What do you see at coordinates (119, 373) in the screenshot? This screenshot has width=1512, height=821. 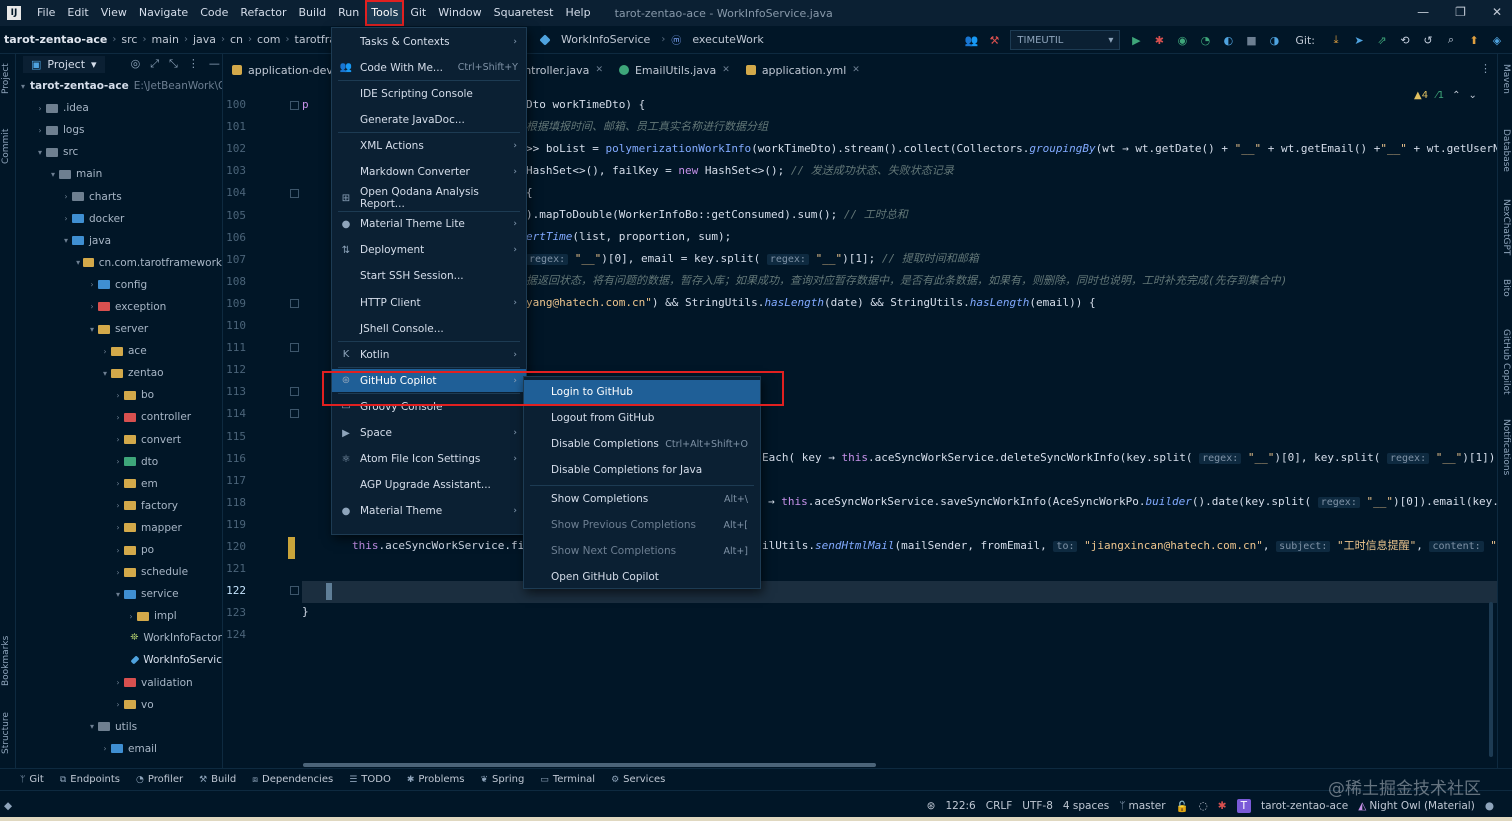 I see `tree-node: ▾ zentao` at bounding box center [119, 373].